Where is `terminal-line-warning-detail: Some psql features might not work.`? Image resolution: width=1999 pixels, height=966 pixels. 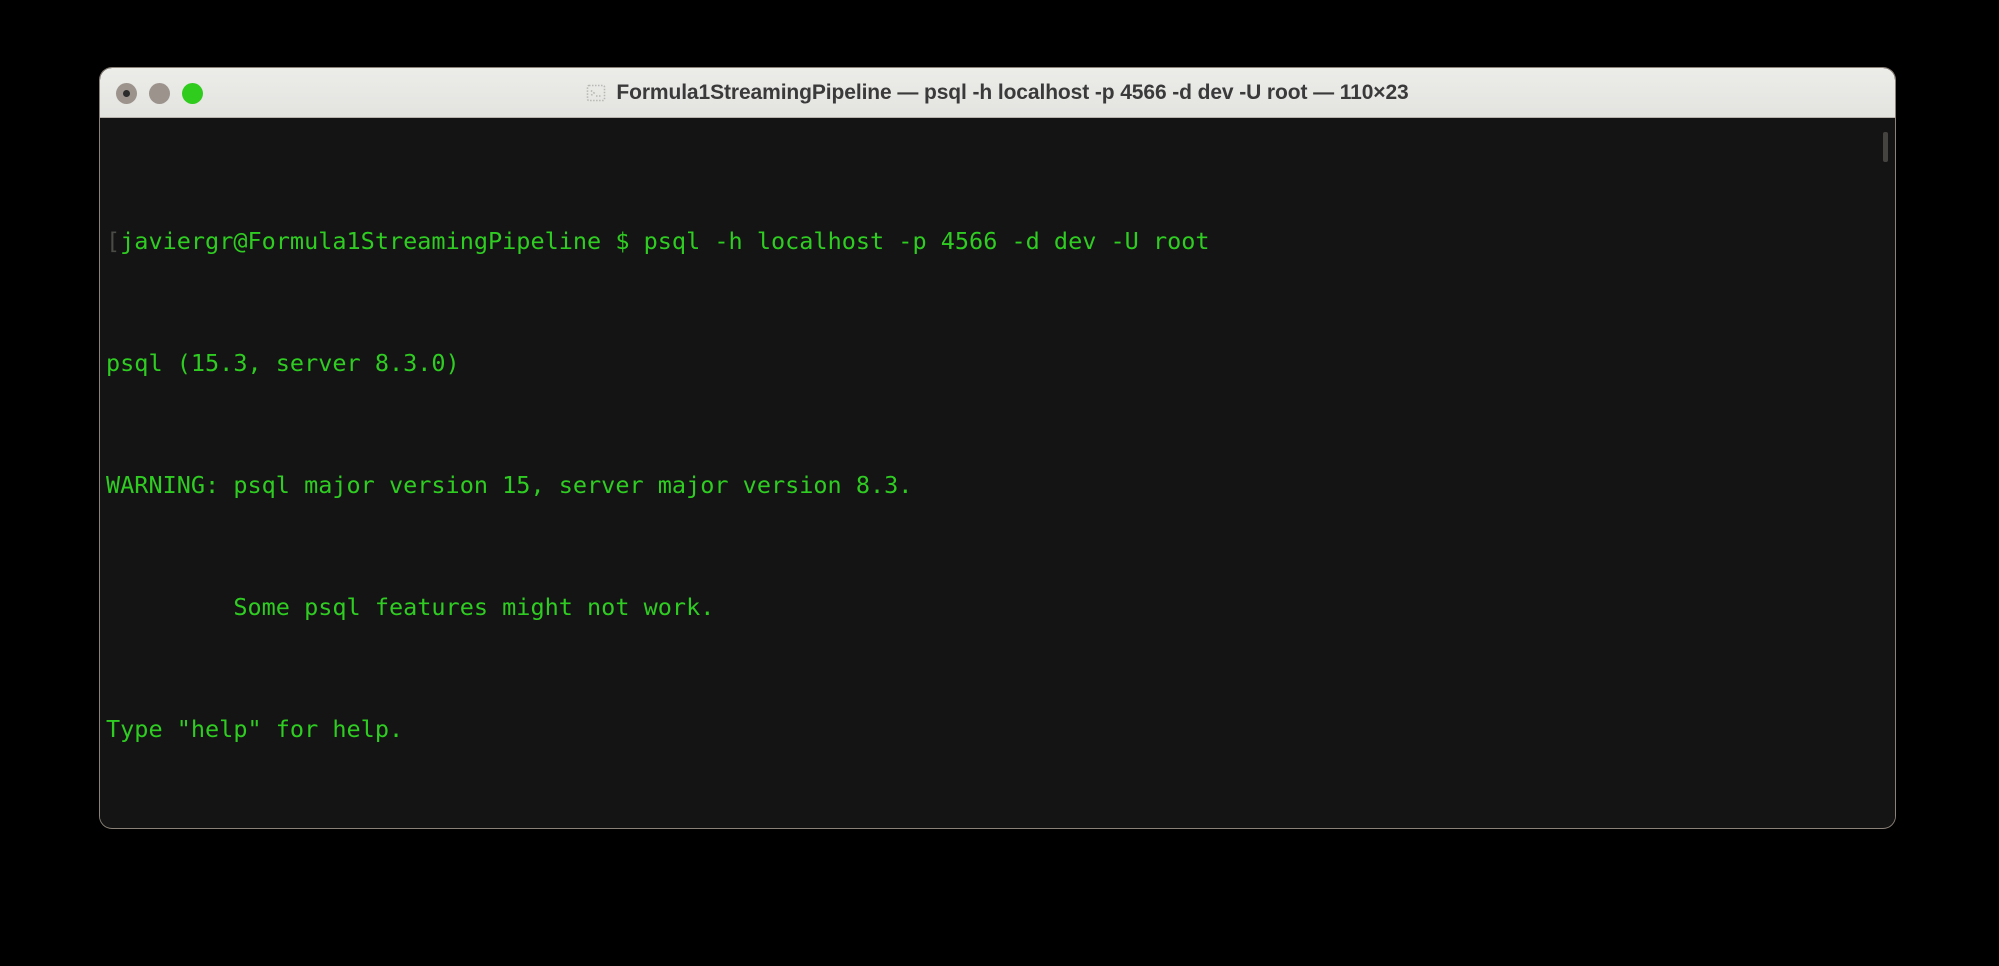 terminal-line-warning-detail: Some psql features might not work. is located at coordinates (410, 606).